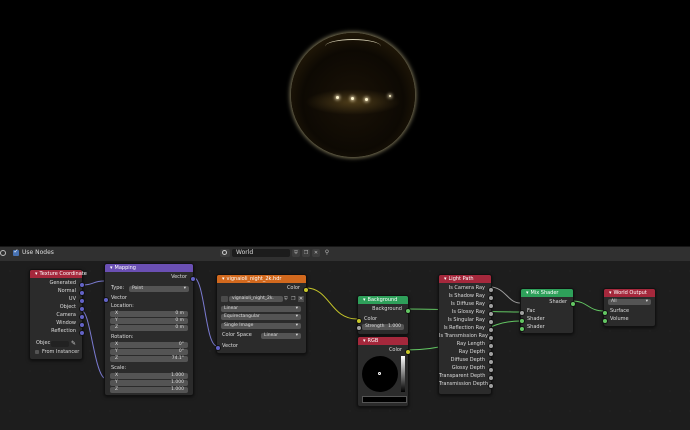 The image size is (690, 430). I want to click on scale-z-field: Z 1.000, so click(149, 390).